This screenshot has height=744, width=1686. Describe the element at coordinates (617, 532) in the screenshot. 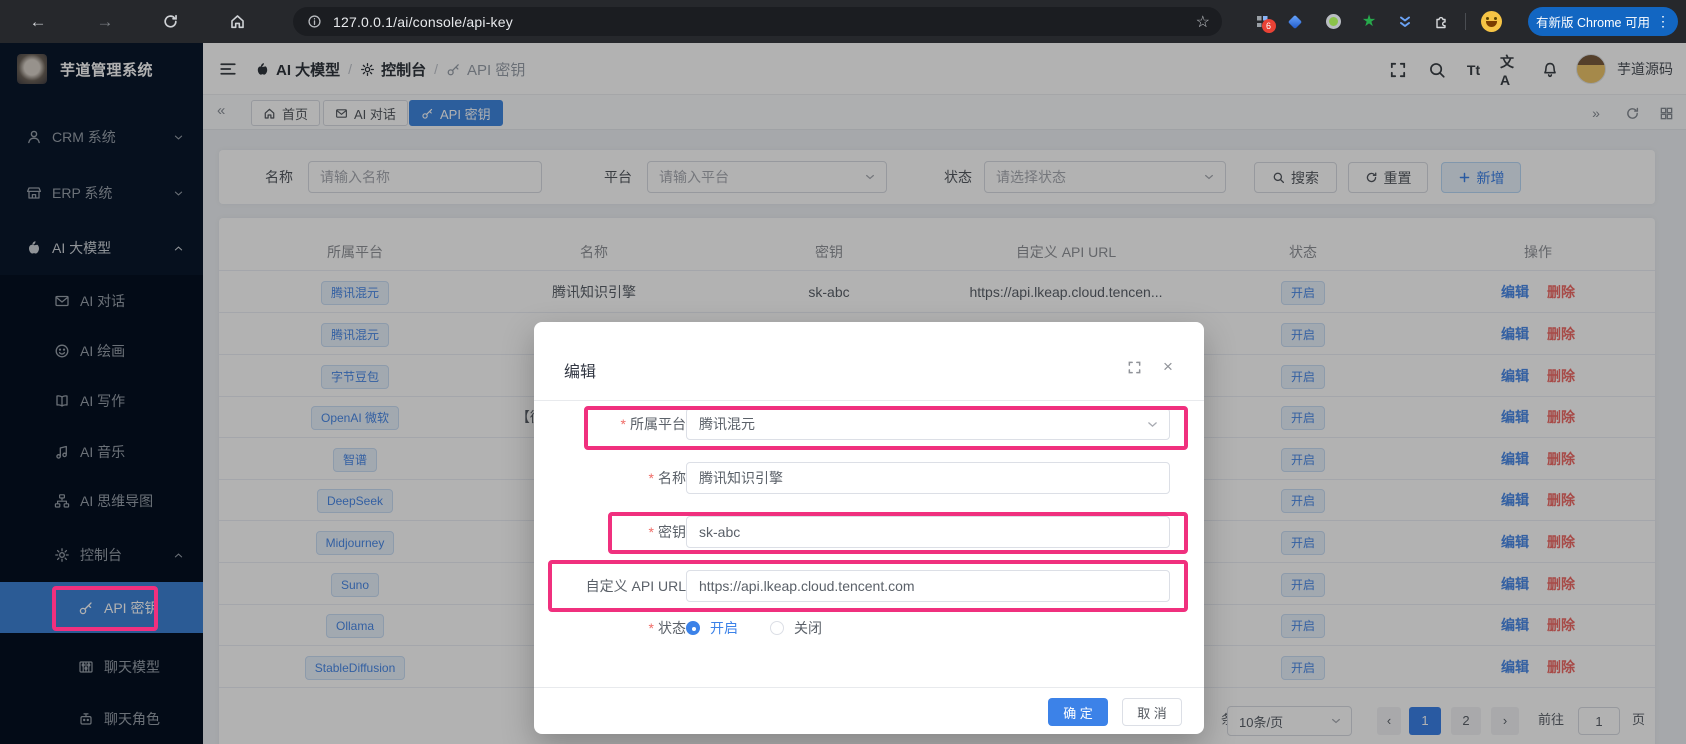

I see `field-label-key: 密钥` at that location.